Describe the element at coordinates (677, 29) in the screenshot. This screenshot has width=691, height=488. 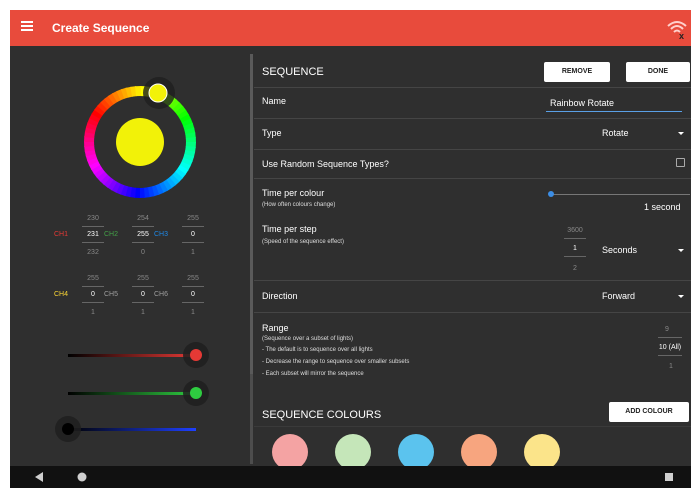
I see `wifi-disconnected-icon: x` at that location.